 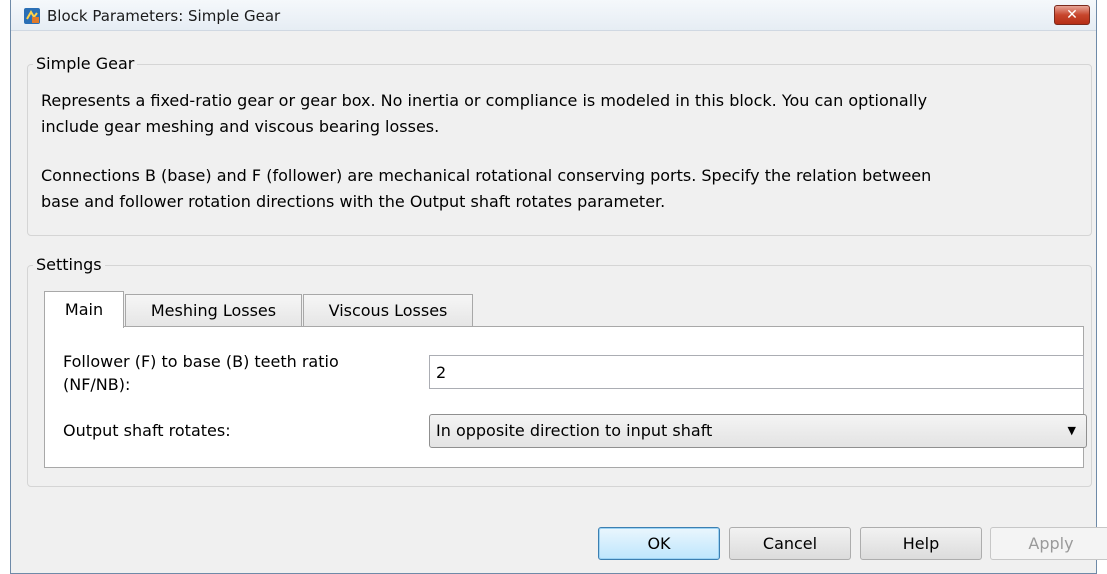 I want to click on apply-button: Apply, so click(x=1048, y=543).